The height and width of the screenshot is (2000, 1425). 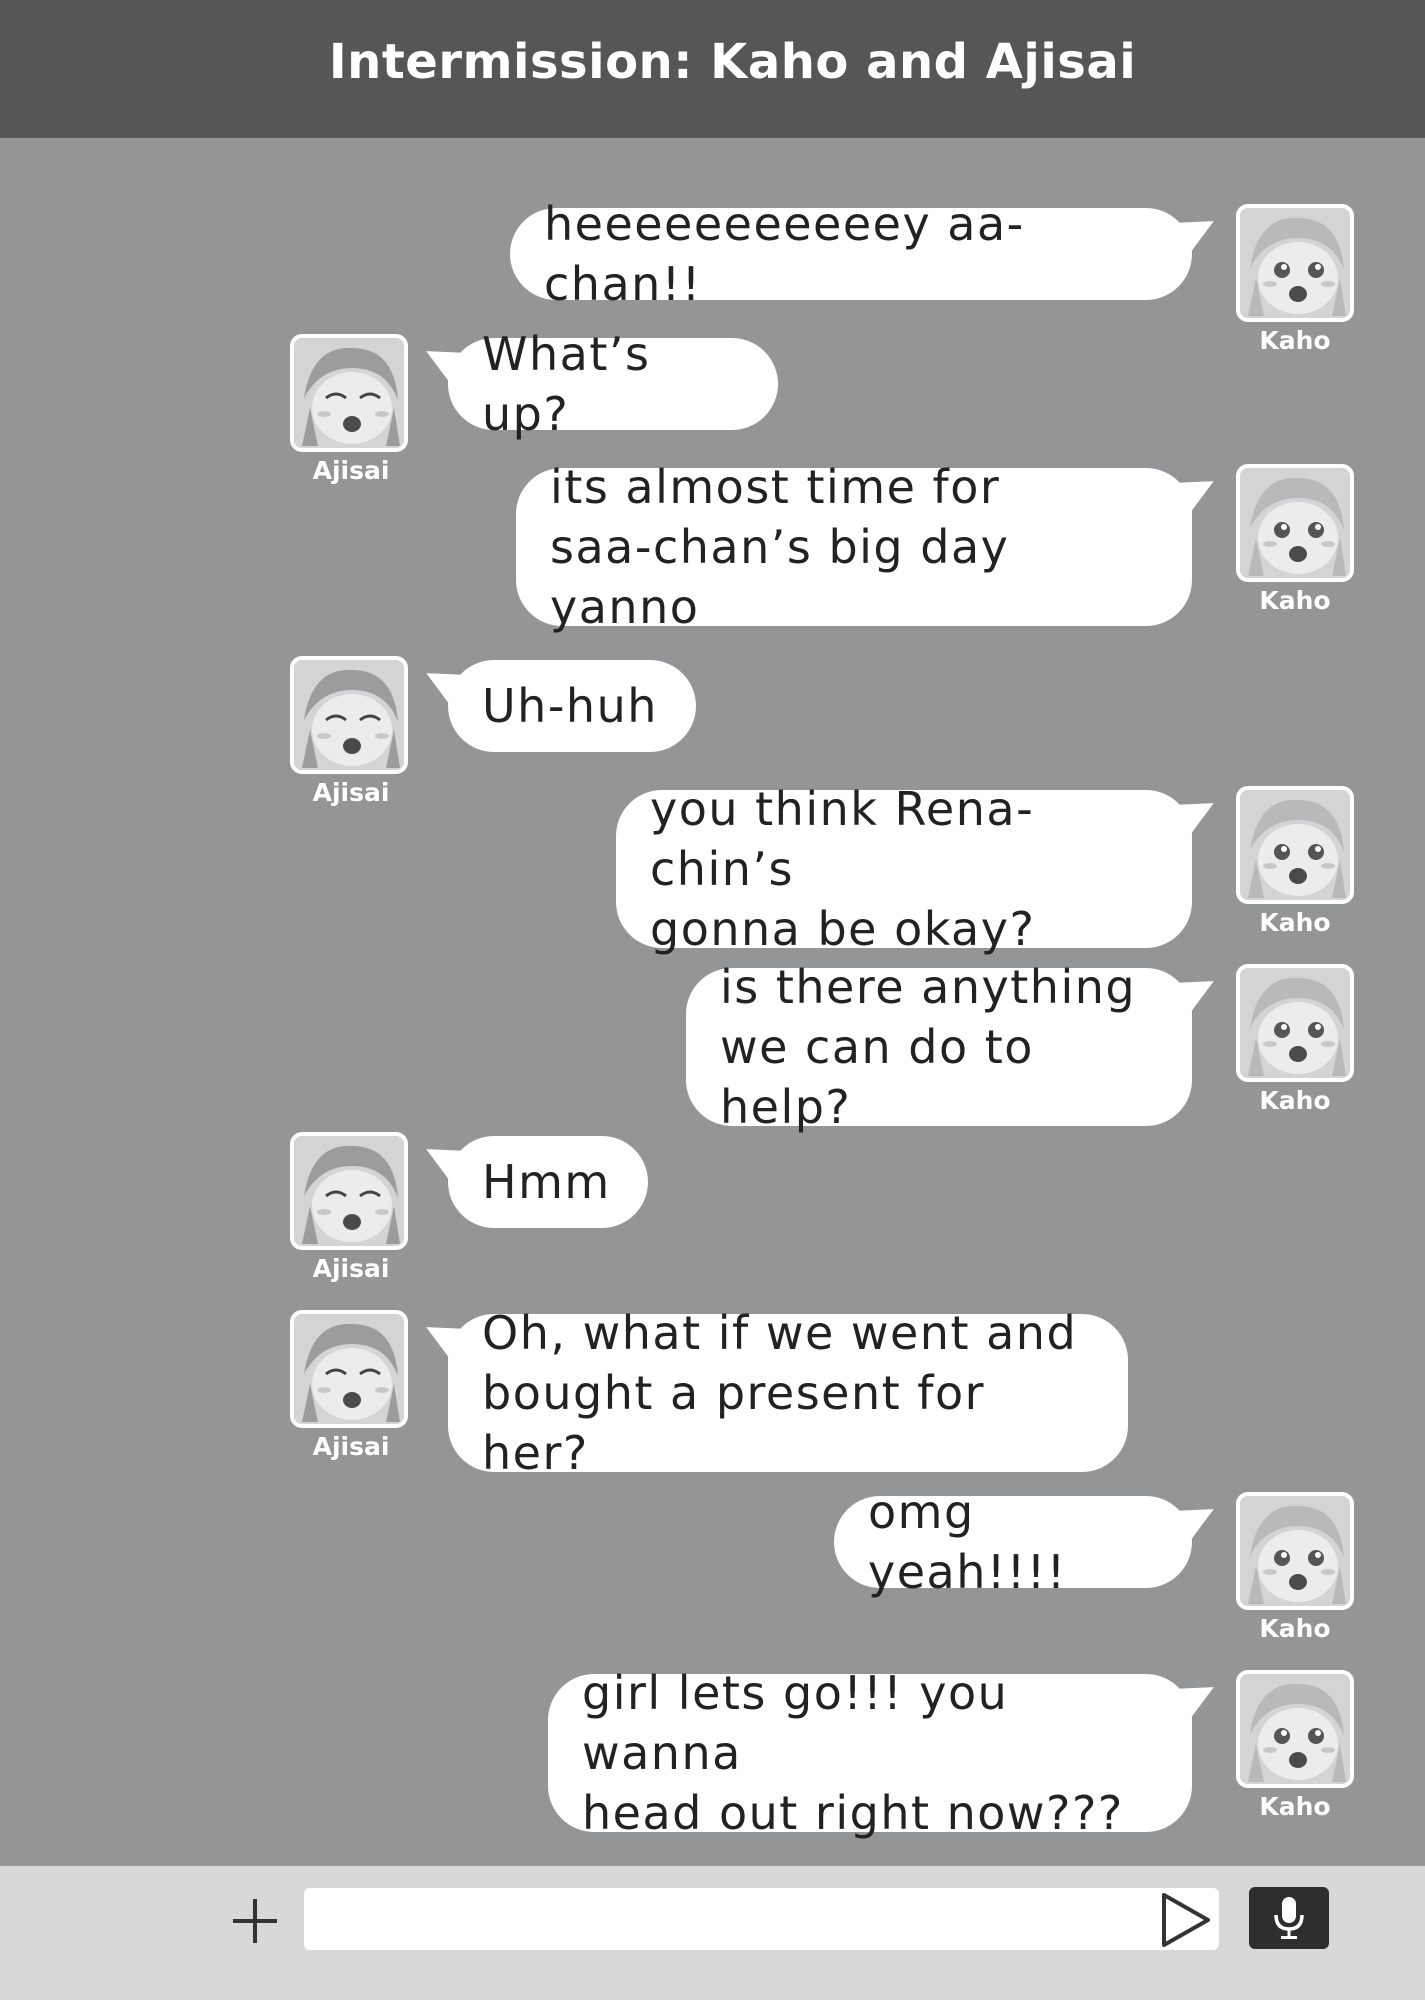 What do you see at coordinates (843, 869) in the screenshot?
I see `message-text: you think Rena-chin’s gonna be okay?` at bounding box center [843, 869].